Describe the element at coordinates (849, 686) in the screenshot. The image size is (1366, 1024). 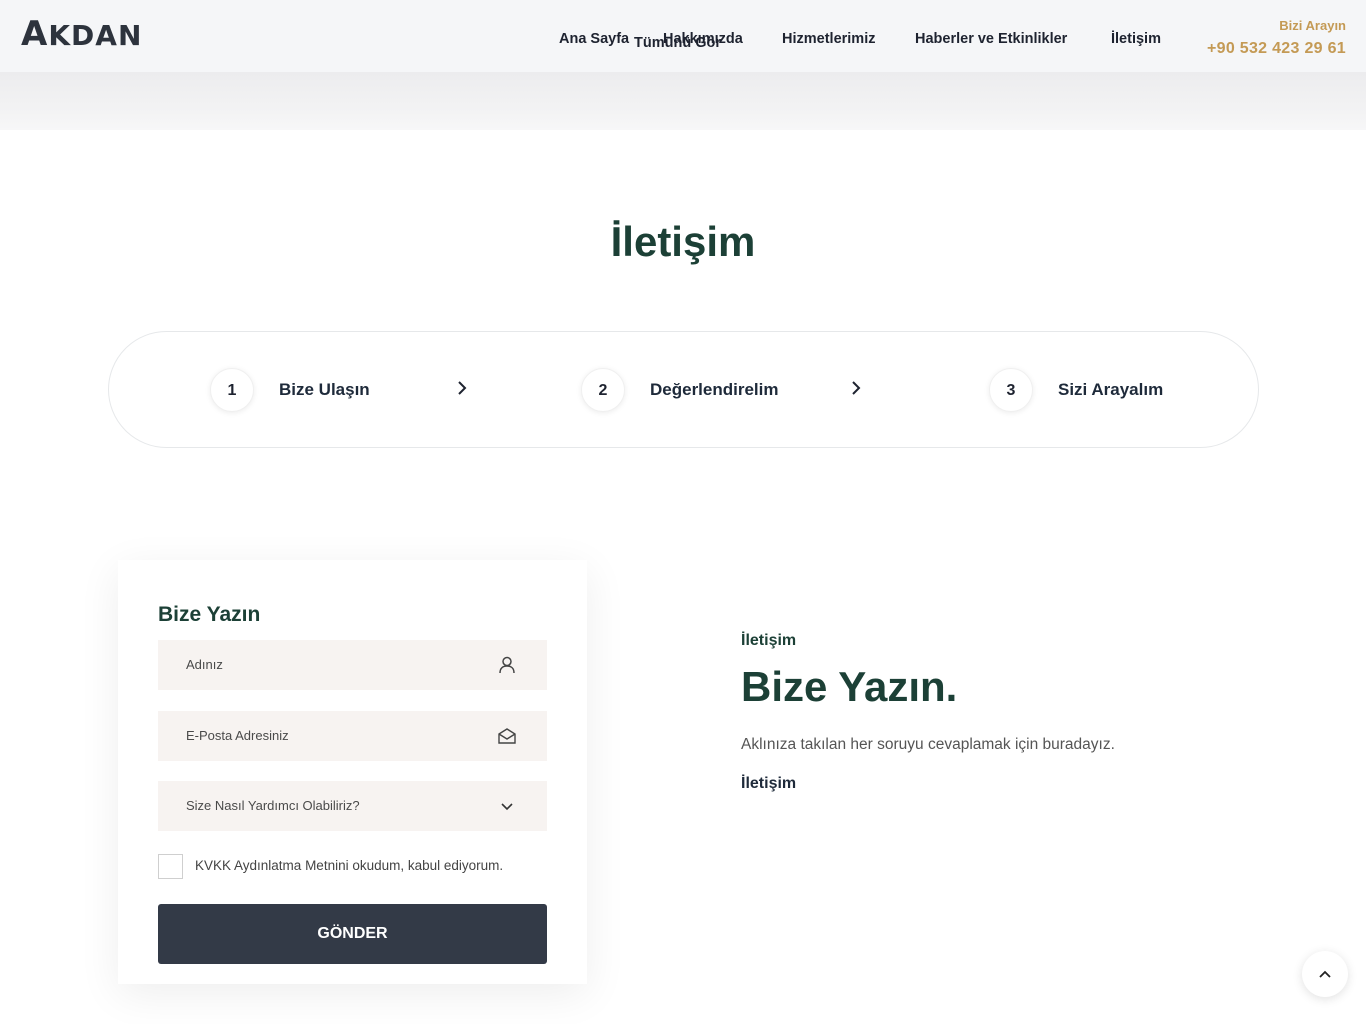
I see `side-title: Bize Yazın.` at that location.